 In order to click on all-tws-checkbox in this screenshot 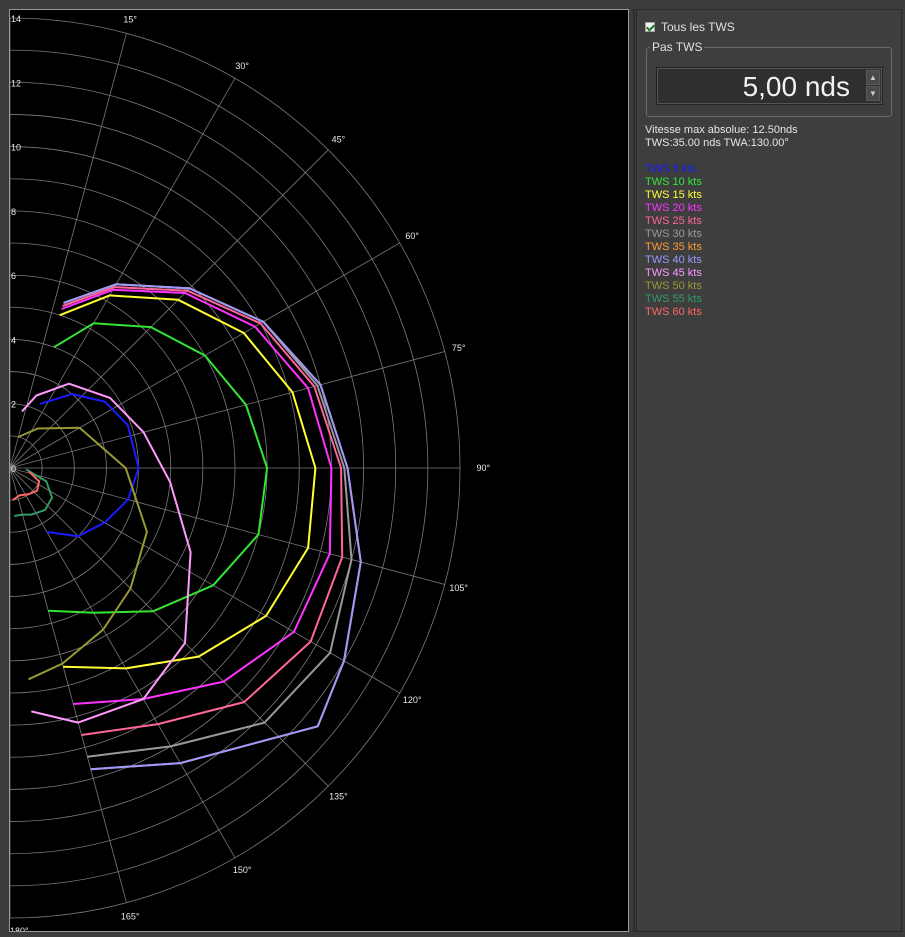, I will do `click(650, 27)`.